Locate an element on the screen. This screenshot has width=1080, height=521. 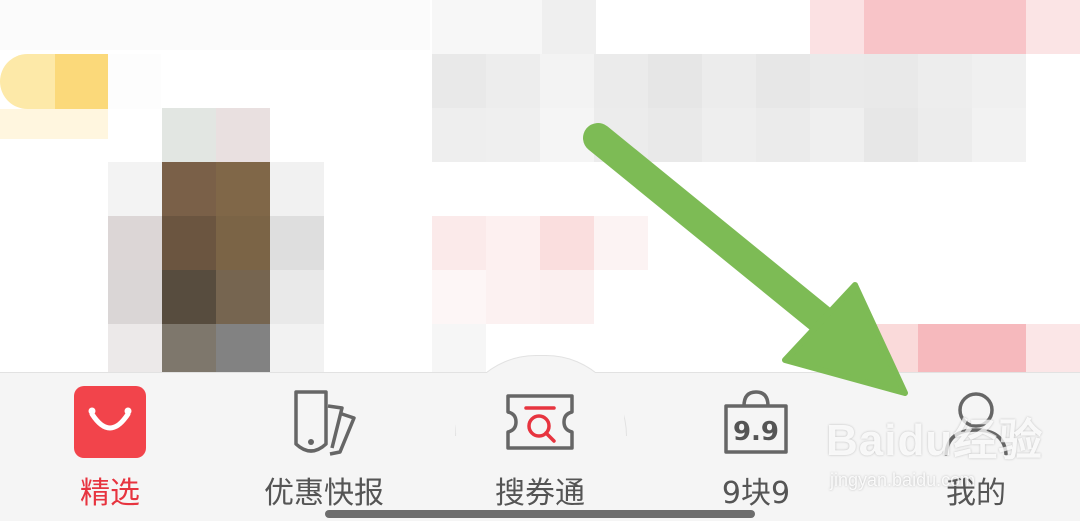
bag-9.9-icon: 9.9 is located at coordinates (756, 422).